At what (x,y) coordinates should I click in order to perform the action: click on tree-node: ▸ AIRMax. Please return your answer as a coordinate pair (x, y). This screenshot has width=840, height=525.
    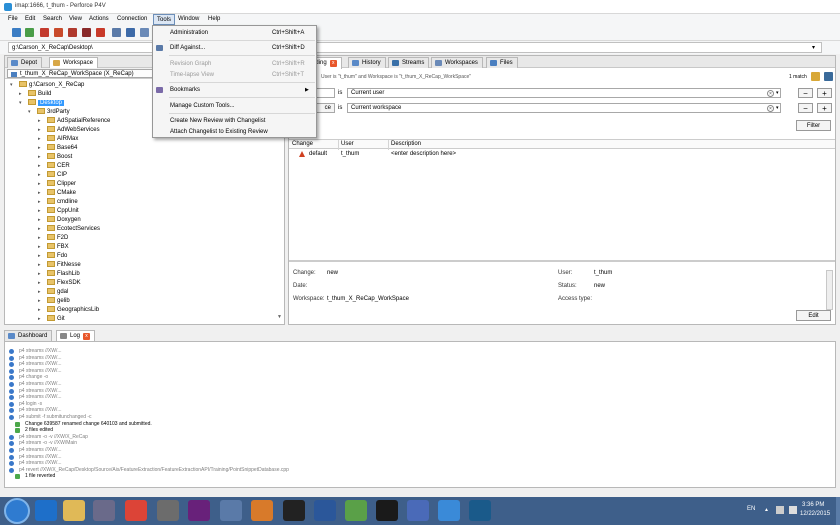
    Looking at the image, I should click on (58, 139).